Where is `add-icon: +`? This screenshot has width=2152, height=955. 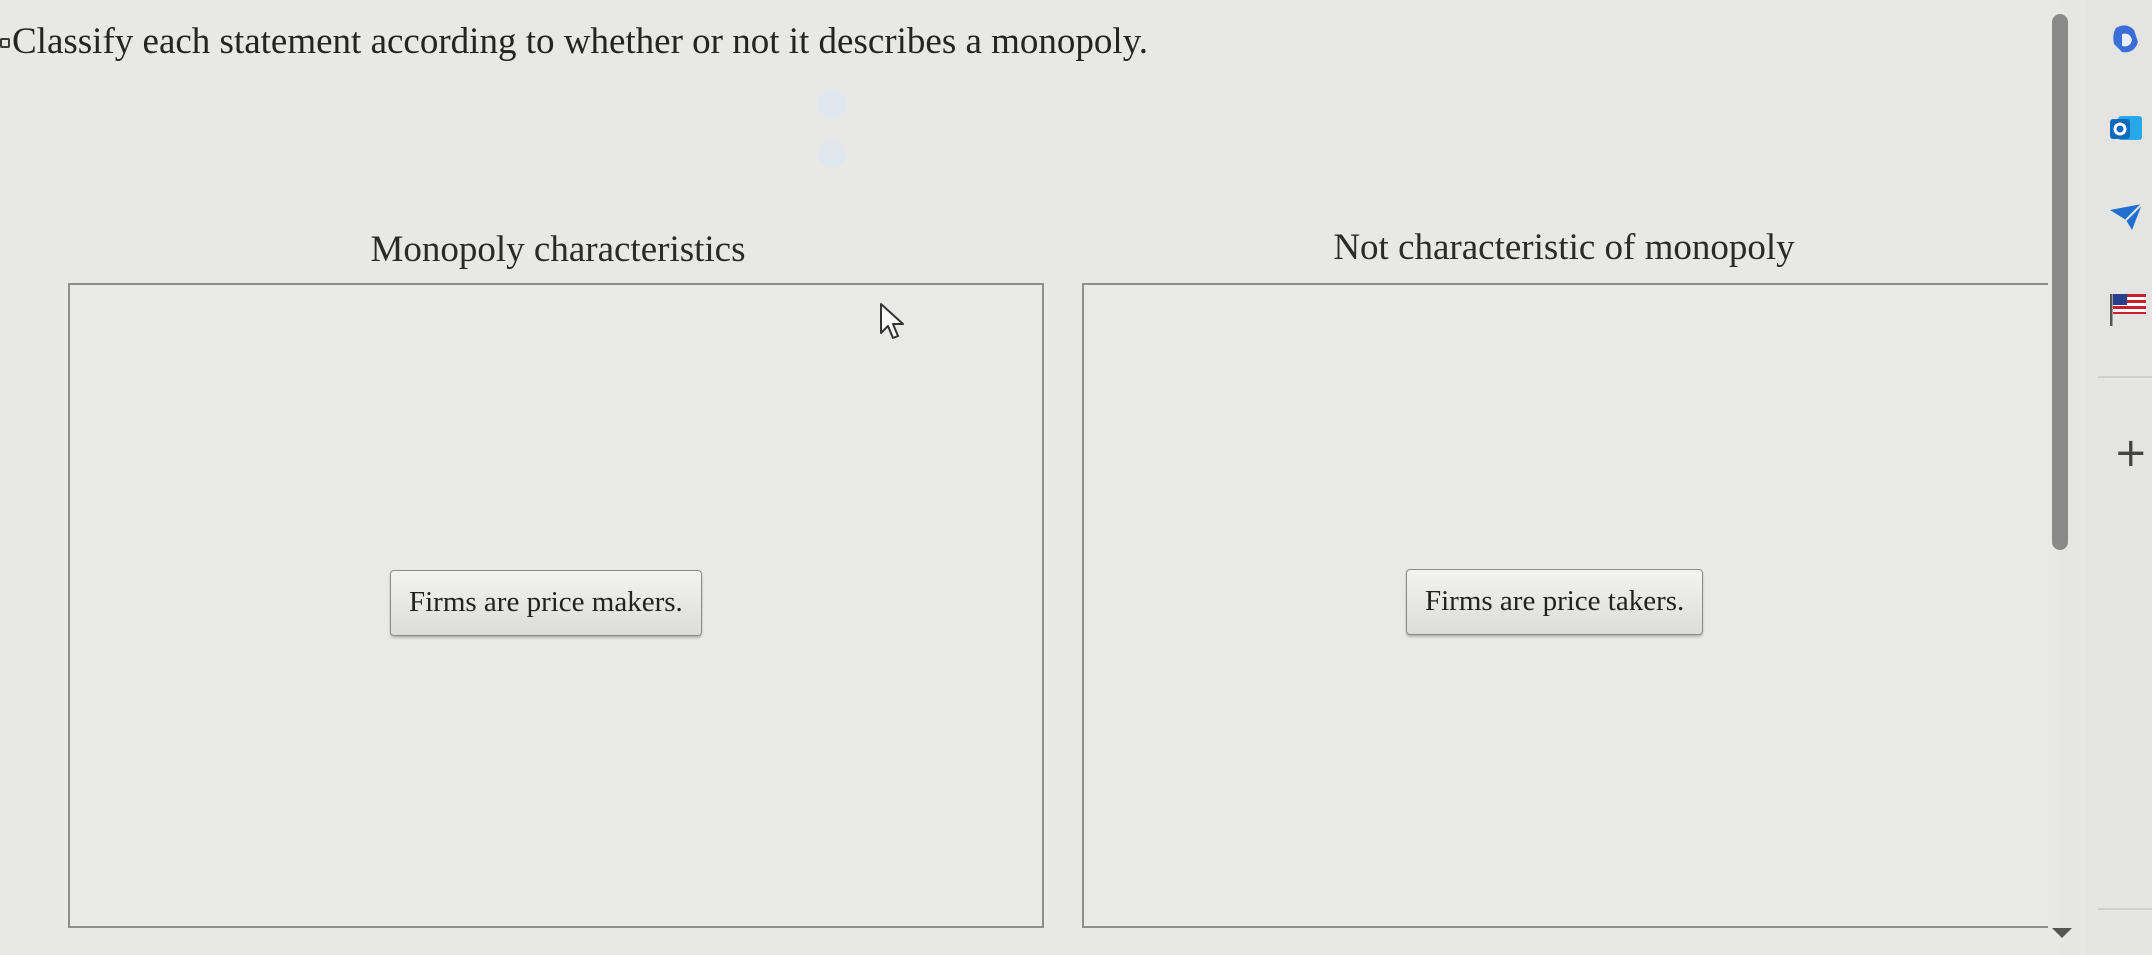 add-icon: + is located at coordinates (2131, 453).